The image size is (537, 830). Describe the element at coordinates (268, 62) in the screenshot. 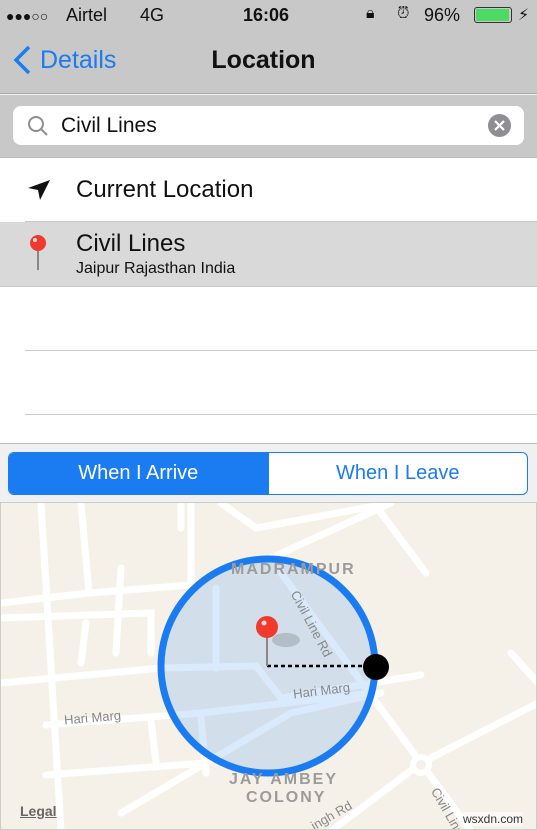

I see `navigation-bar: Location Details` at that location.